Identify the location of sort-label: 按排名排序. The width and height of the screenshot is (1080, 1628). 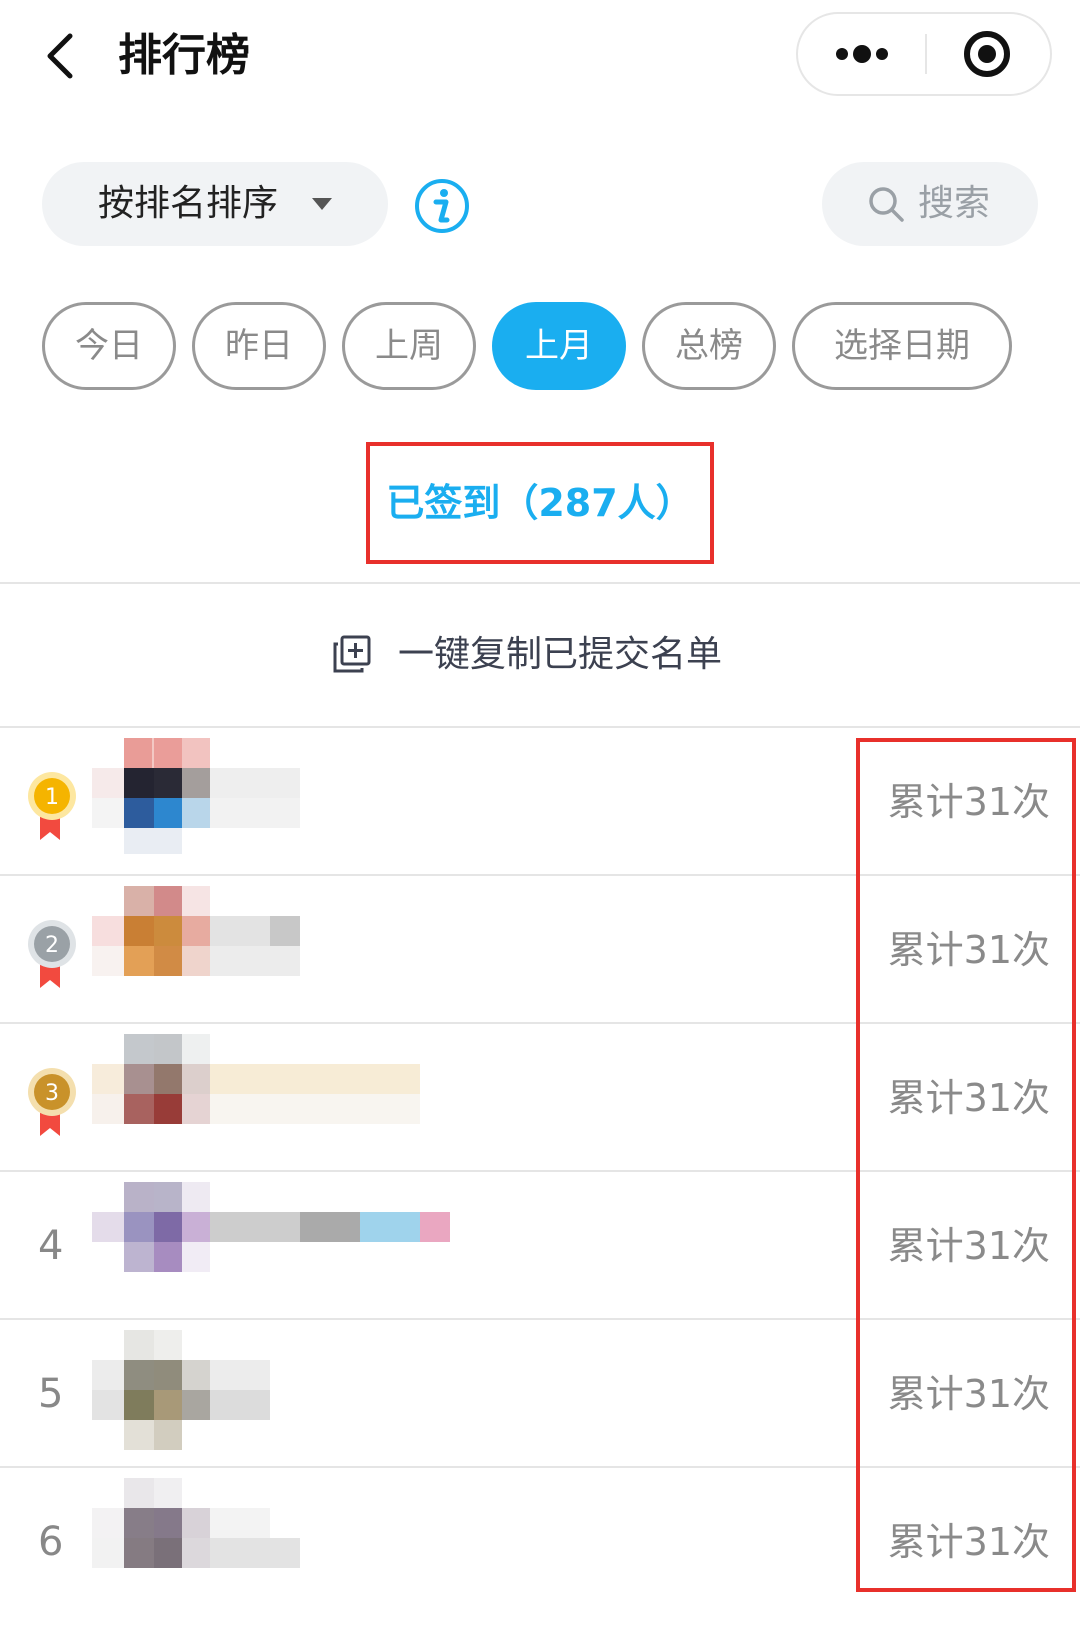
(188, 203).